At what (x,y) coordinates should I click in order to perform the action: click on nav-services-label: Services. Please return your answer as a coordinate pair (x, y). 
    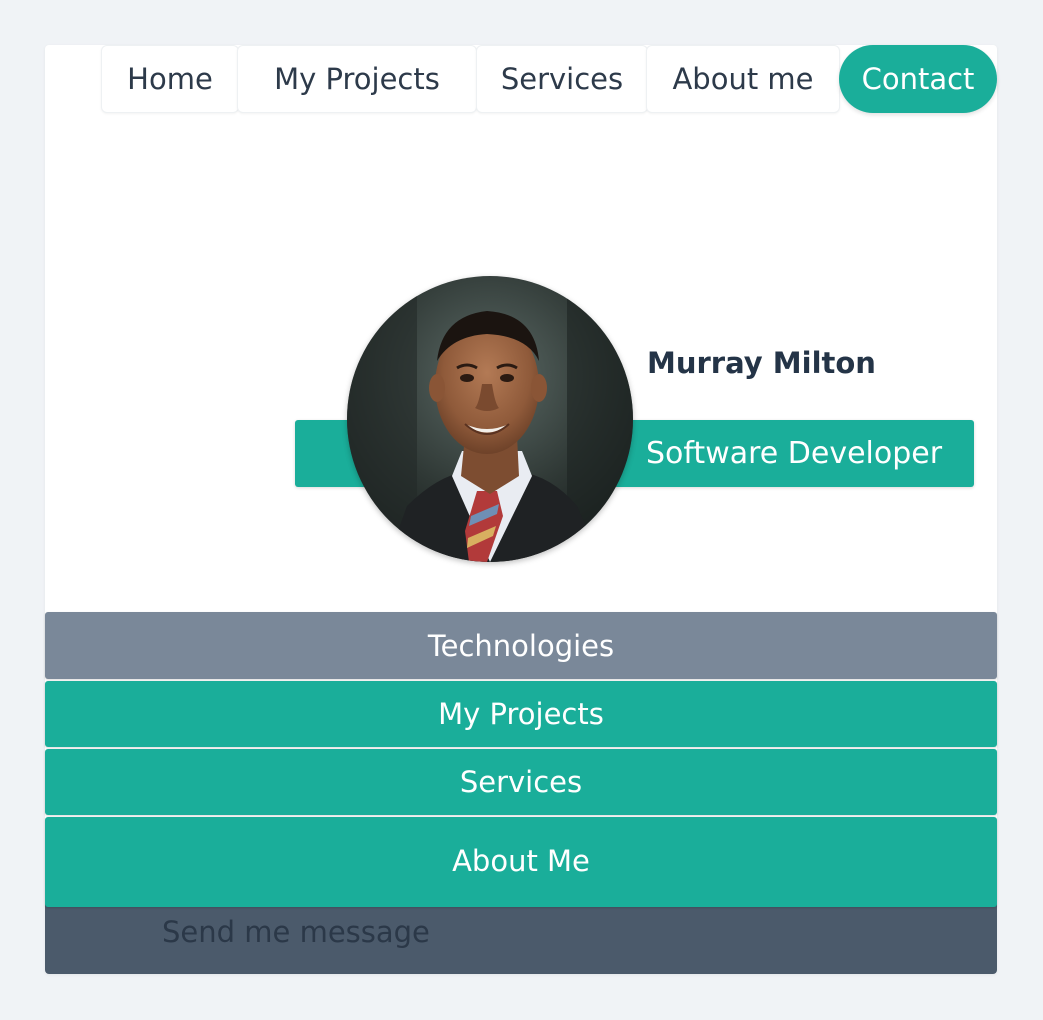
    Looking at the image, I should click on (562, 79).